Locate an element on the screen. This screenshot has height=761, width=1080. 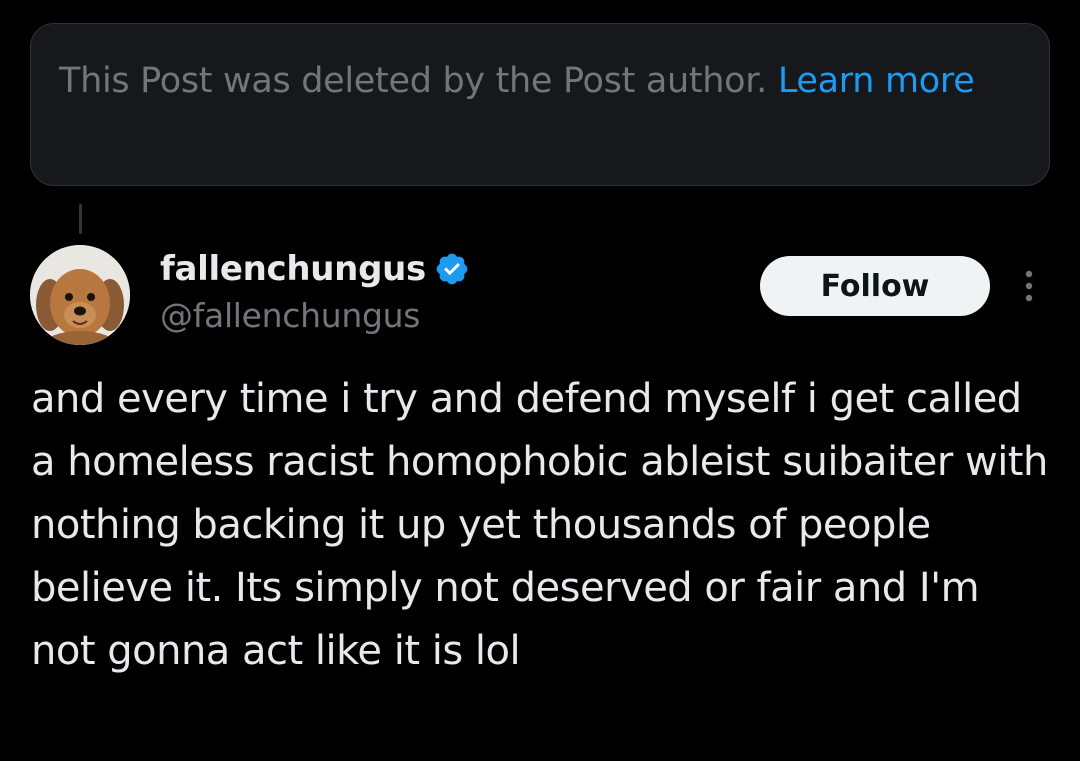
dog-avatar-image is located at coordinates (80, 295).